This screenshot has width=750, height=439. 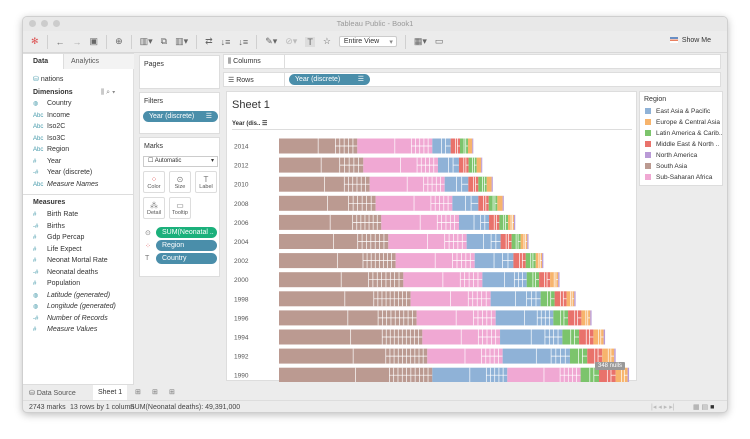 I want to click on dimension-field: Abc Region, so click(x=51, y=149).